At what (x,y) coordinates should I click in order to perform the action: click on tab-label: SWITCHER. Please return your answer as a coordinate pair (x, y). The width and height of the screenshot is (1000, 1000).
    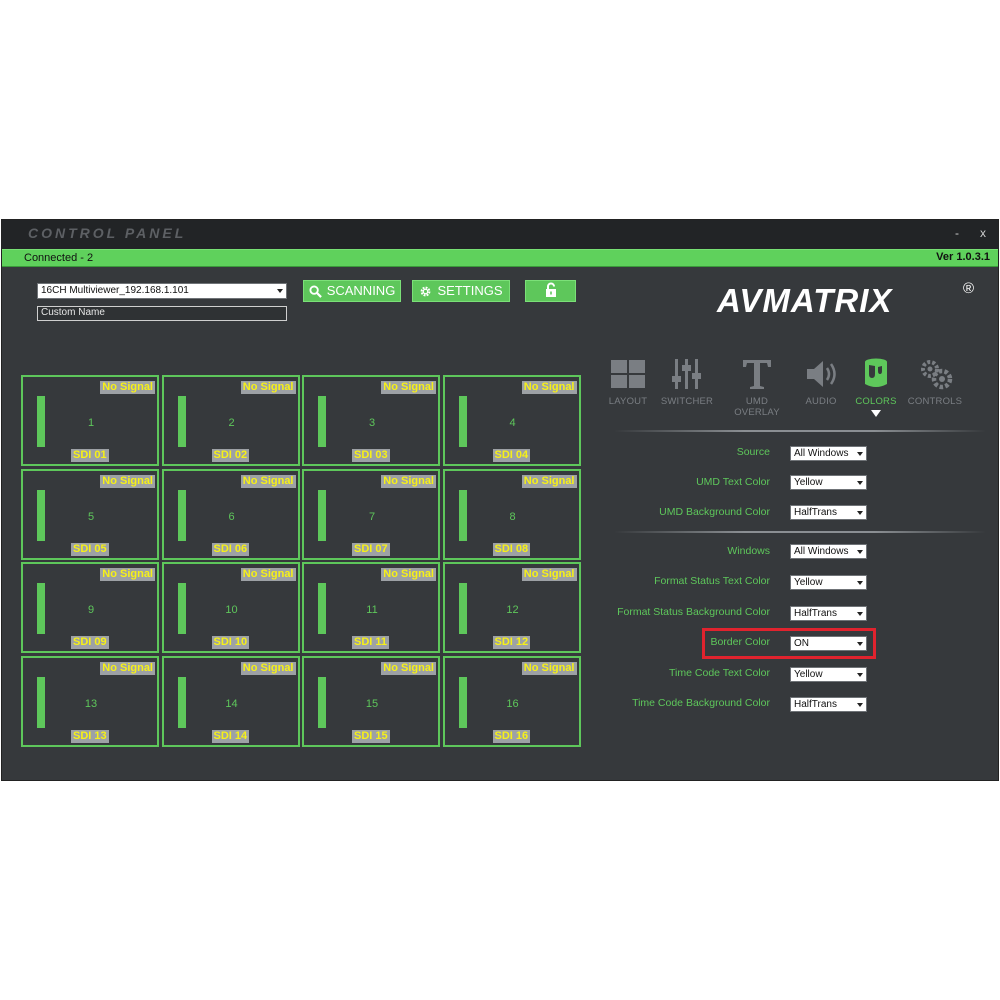
    Looking at the image, I should click on (687, 401).